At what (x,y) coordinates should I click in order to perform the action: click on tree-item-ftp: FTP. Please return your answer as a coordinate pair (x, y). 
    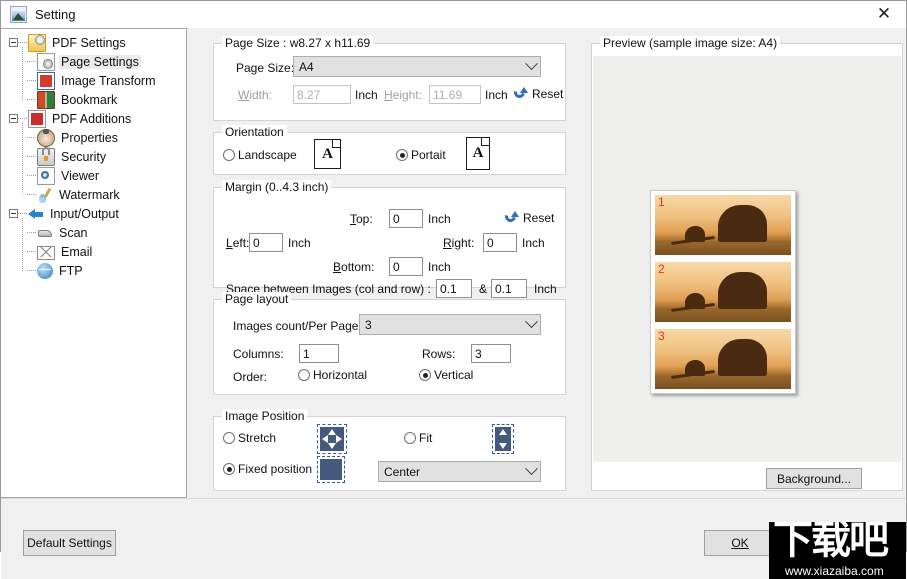
    Looking at the image, I should click on (93, 270).